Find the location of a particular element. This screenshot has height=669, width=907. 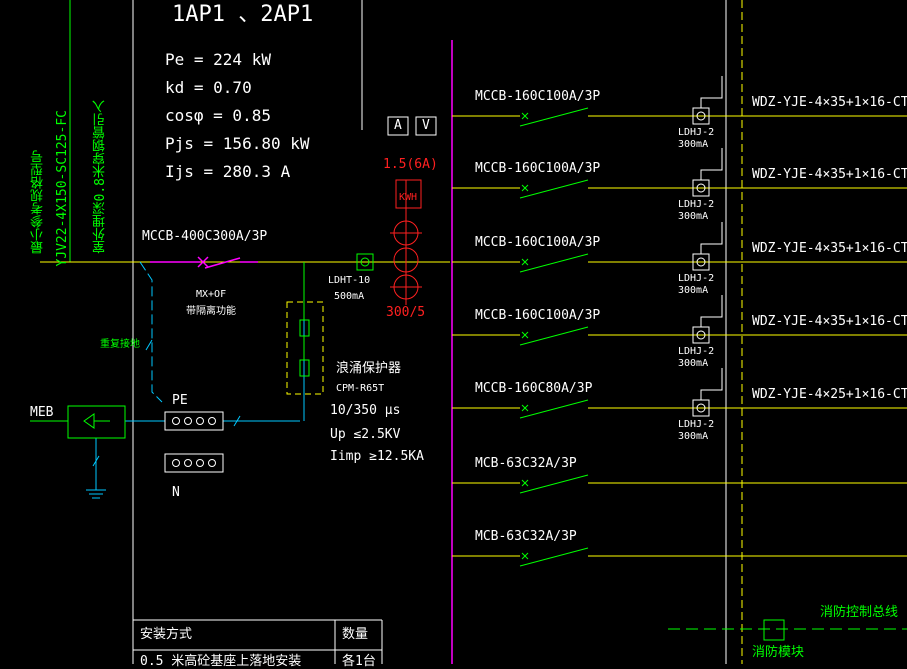

mx-note: 带隔离功能 is located at coordinates (211, 311).